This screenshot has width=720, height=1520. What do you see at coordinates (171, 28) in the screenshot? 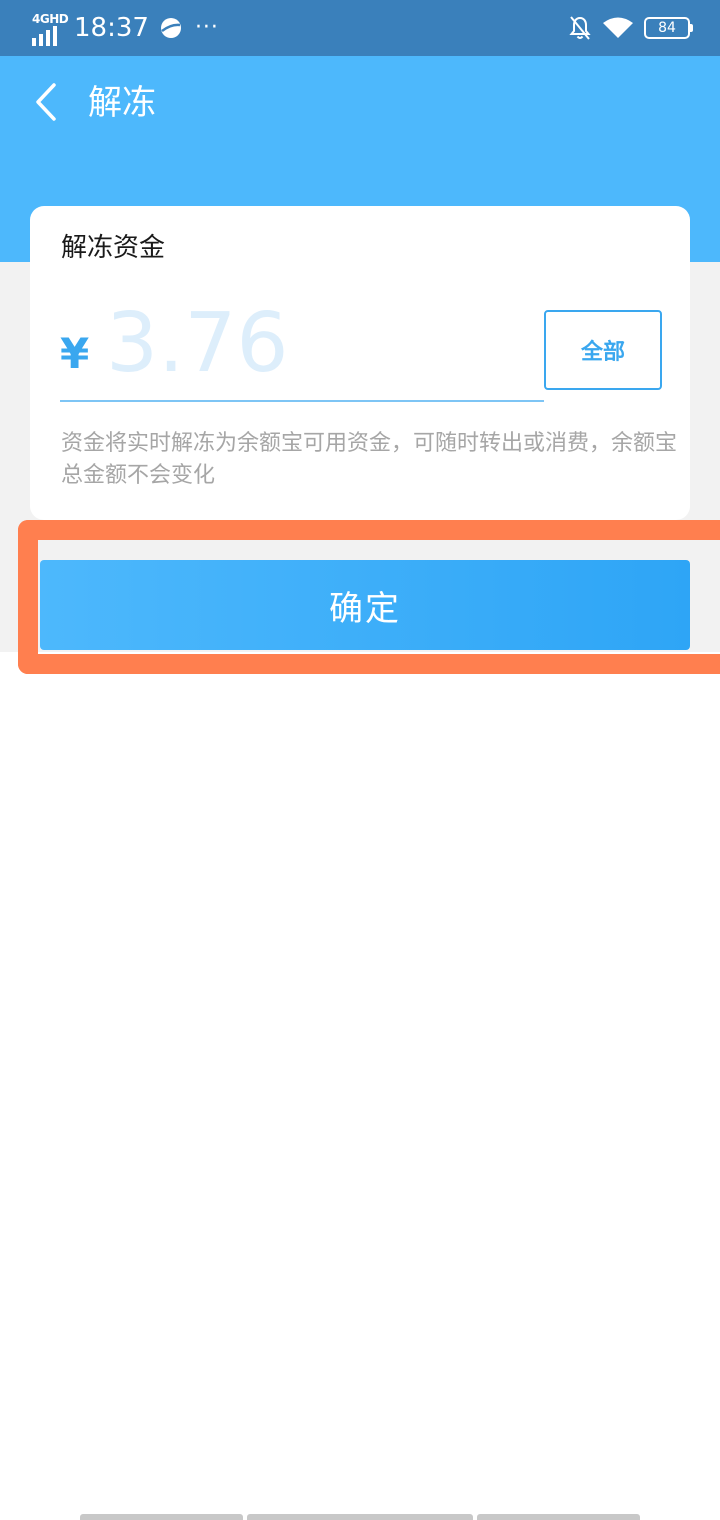
I see `browser-app-icon` at bounding box center [171, 28].